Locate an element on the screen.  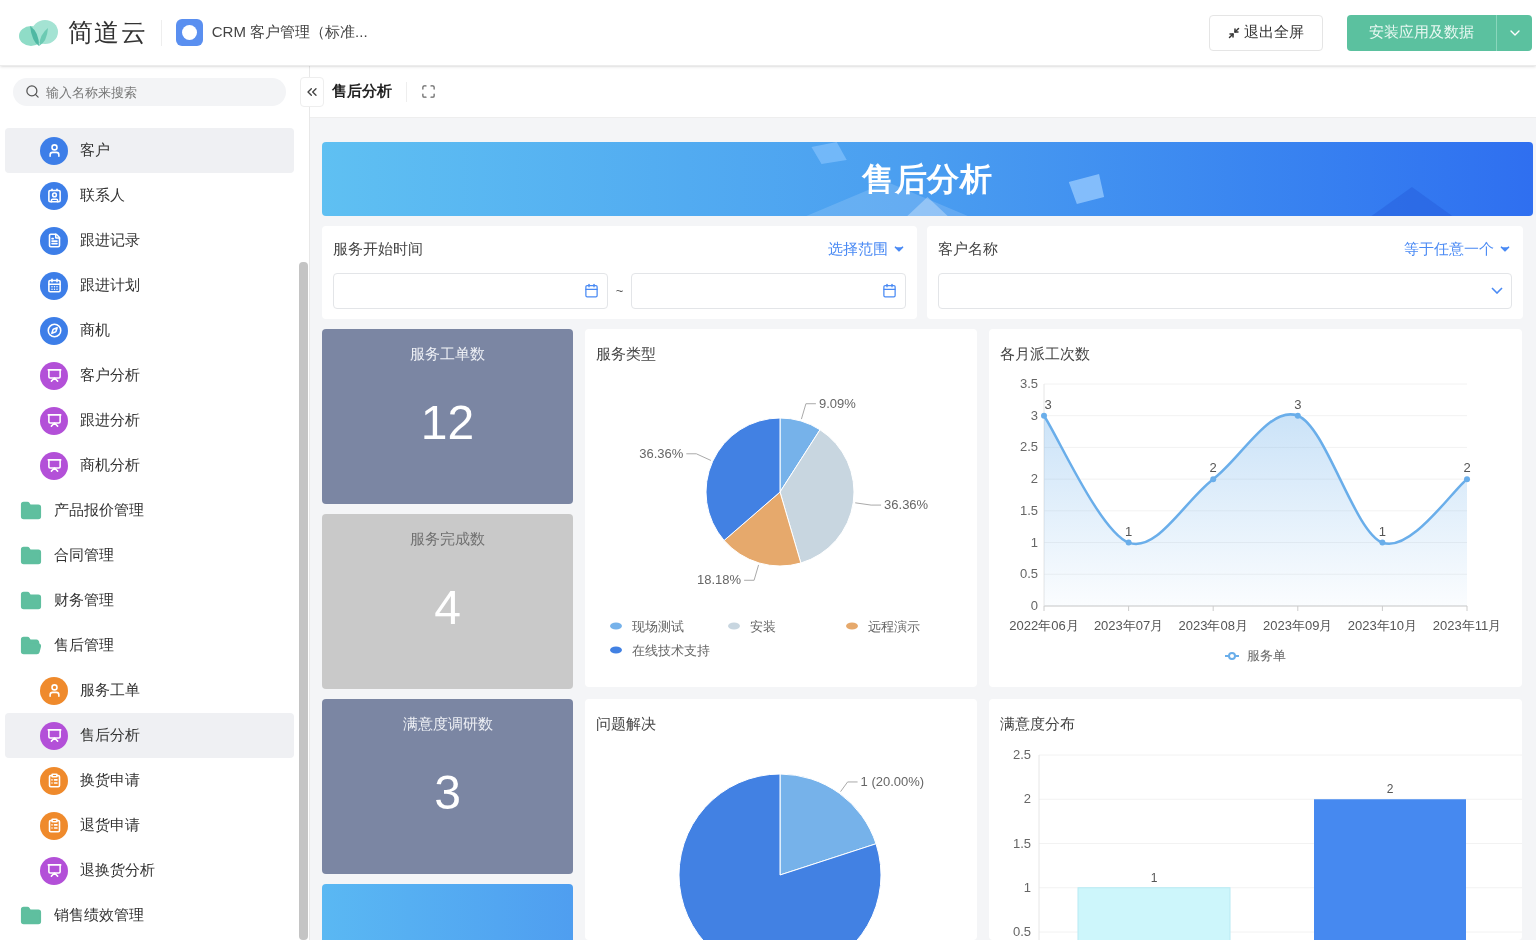
sidebar-item: 退换货分析 is located at coordinates (149, 870).